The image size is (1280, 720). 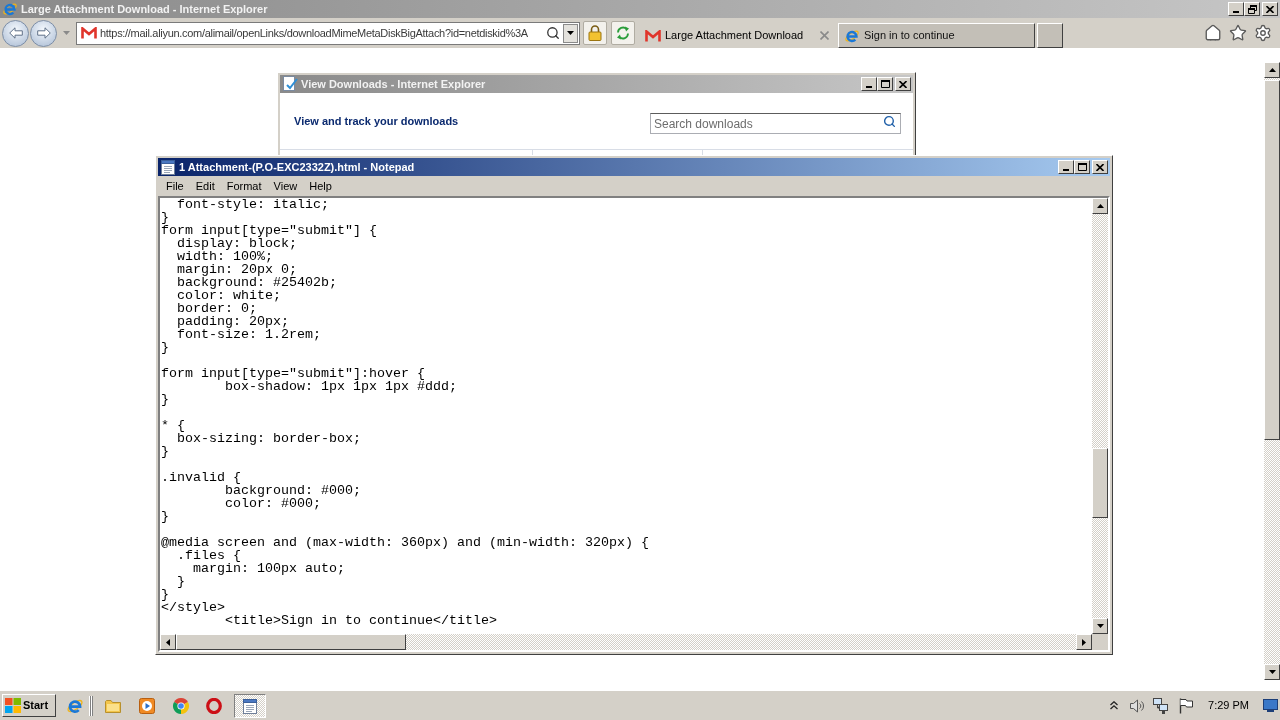 What do you see at coordinates (10, 9) in the screenshot?
I see `browser-logo-icon` at bounding box center [10, 9].